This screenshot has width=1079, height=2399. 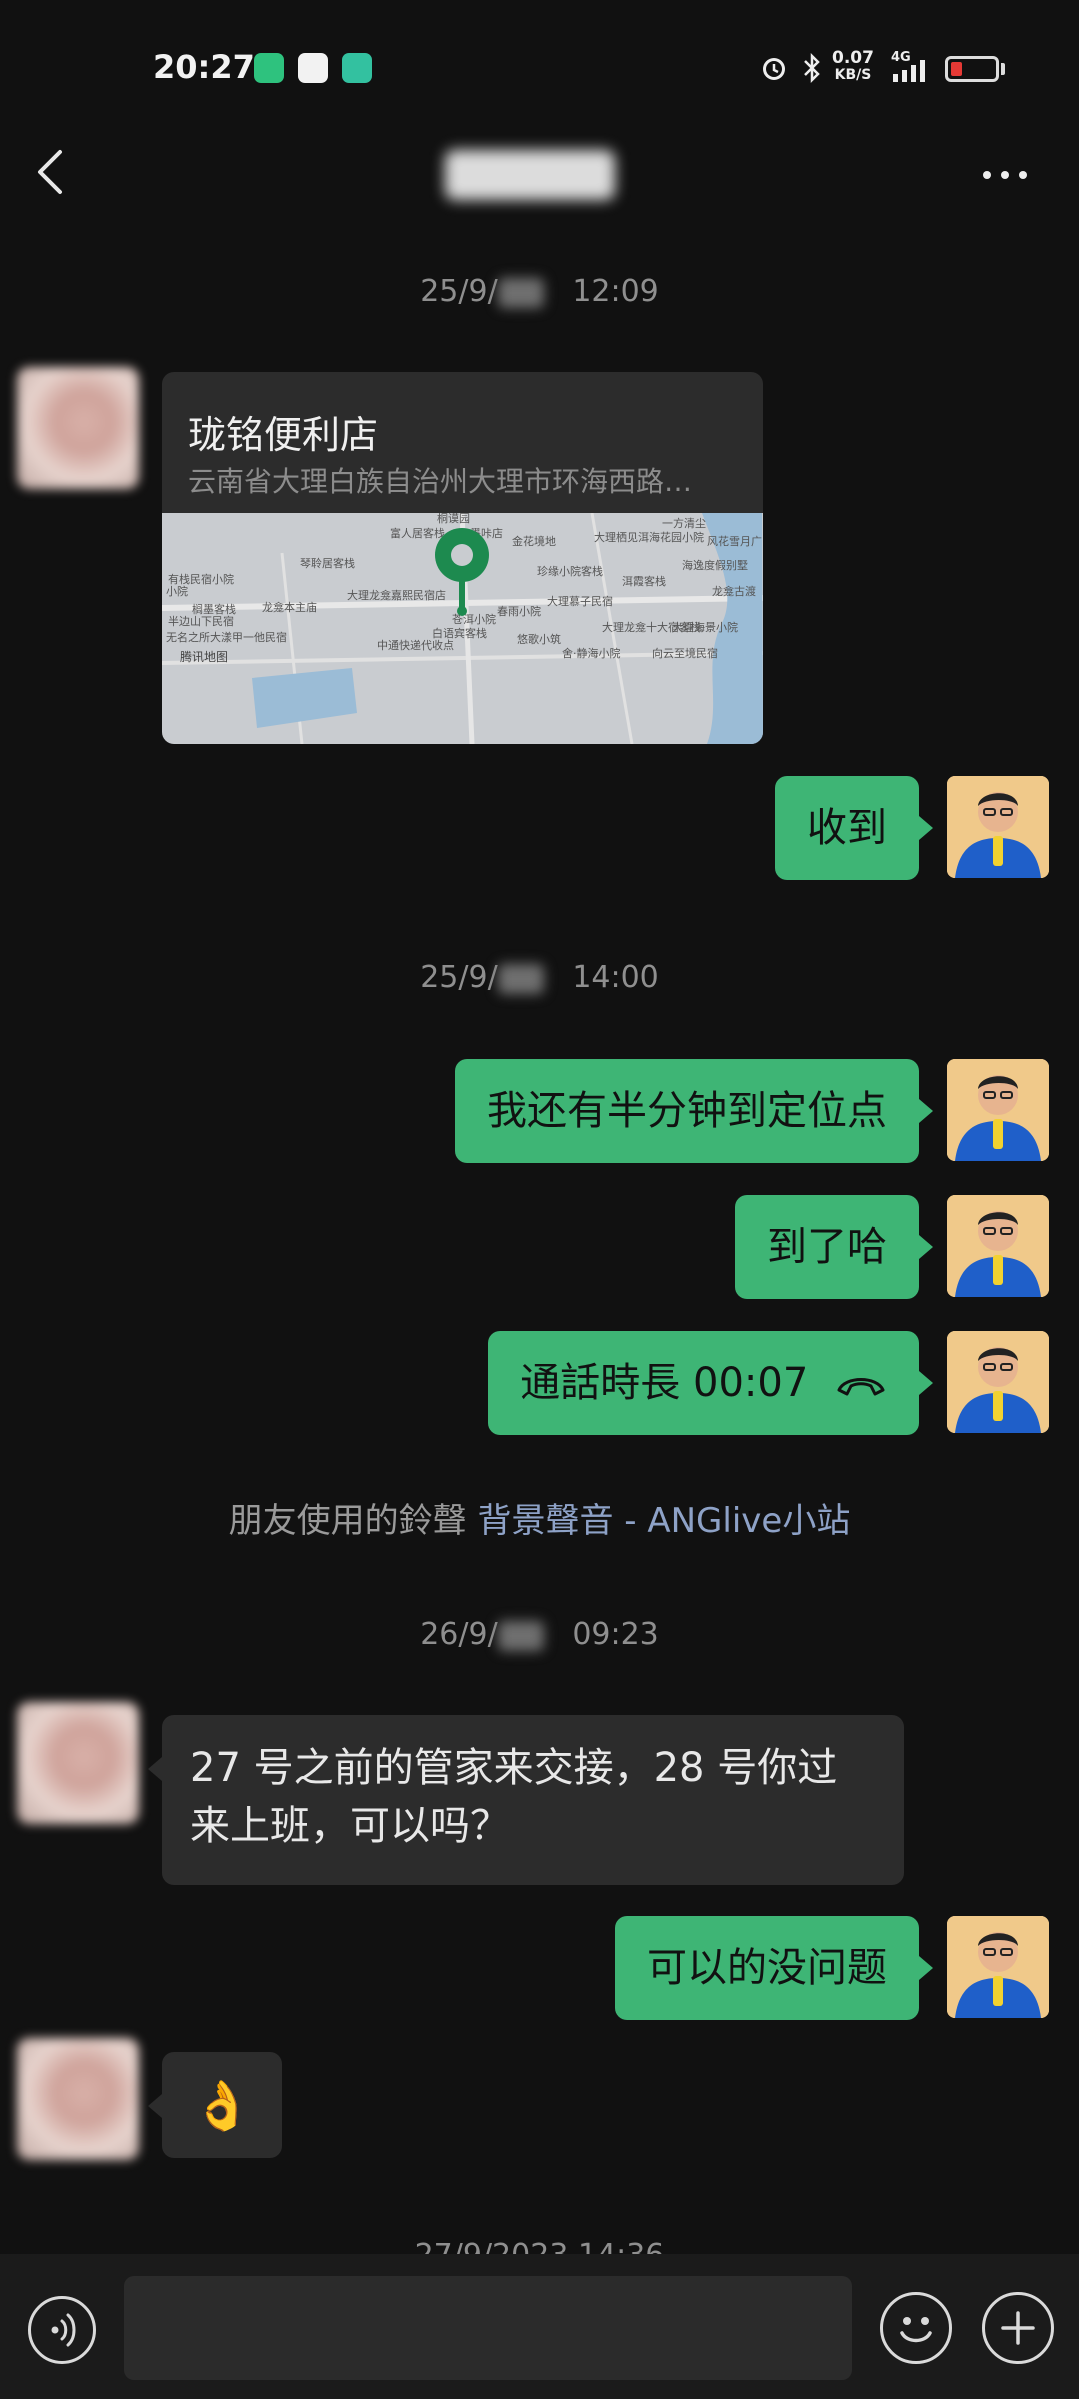 I want to click on back-button, so click(x=60, y=170).